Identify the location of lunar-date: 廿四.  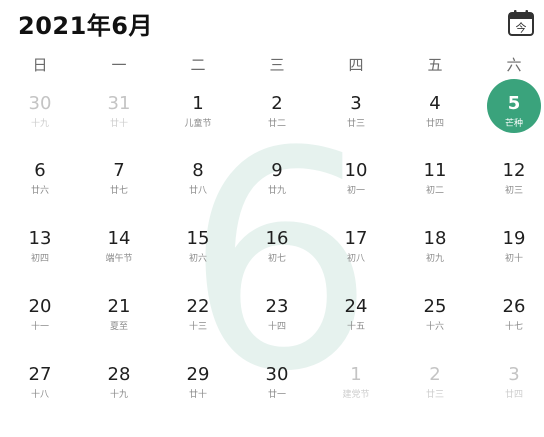
(434, 124).